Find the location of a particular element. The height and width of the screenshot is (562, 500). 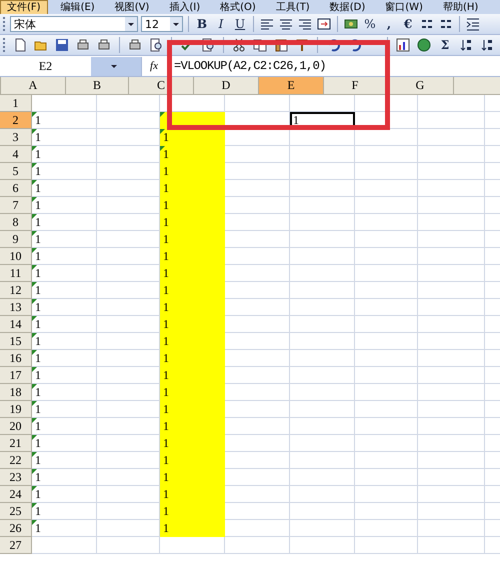

row-header: 4 is located at coordinates (16, 154).